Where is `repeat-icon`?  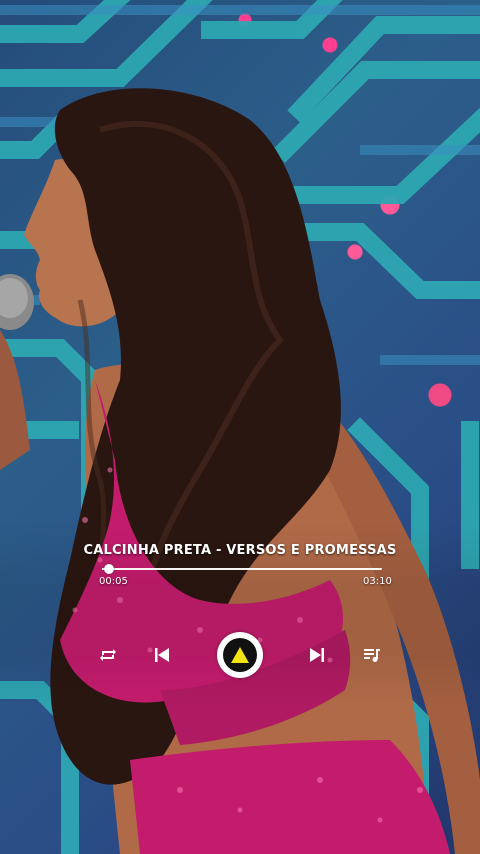
repeat-icon is located at coordinates (108, 655).